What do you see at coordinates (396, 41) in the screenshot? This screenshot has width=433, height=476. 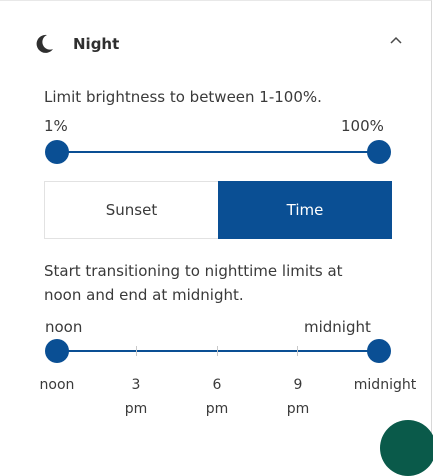 I see `chevron-up-icon` at bounding box center [396, 41].